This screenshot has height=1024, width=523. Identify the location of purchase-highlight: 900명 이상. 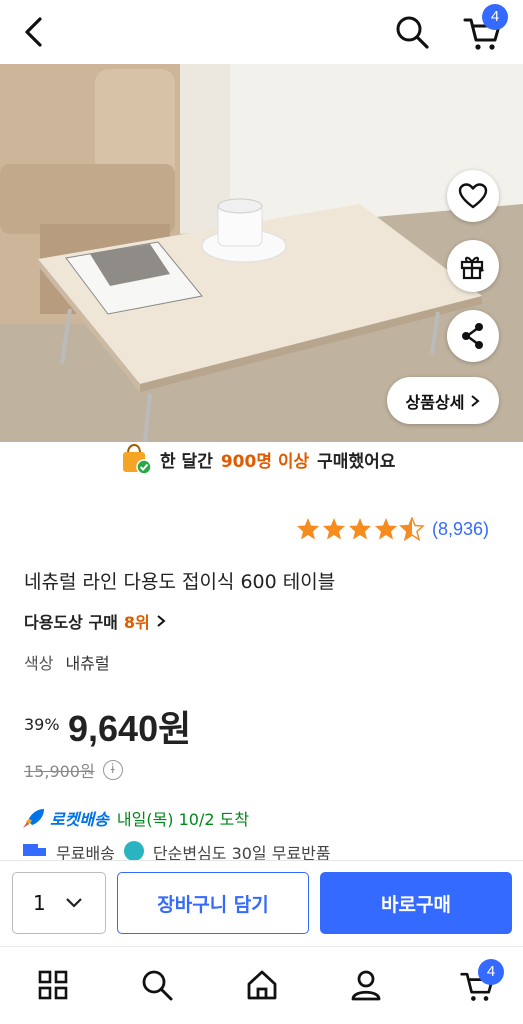
(265, 461).